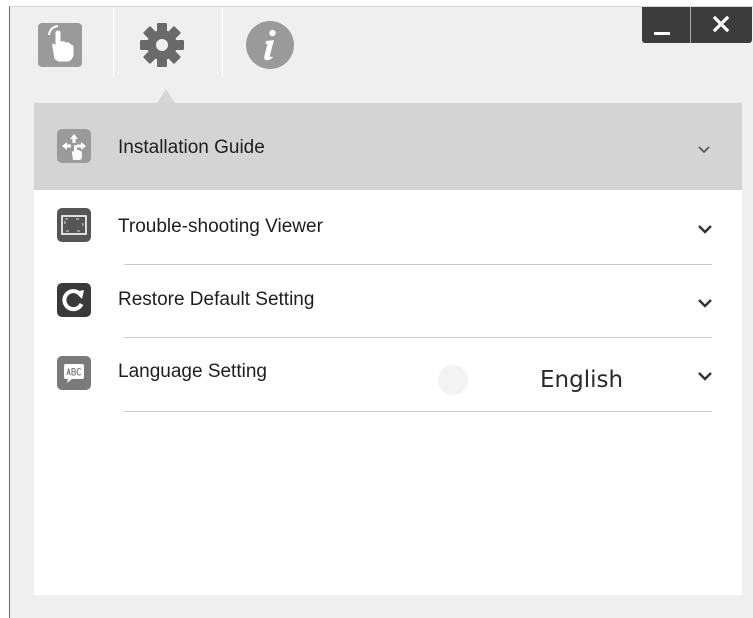 The width and height of the screenshot is (753, 618). Describe the element at coordinates (192, 371) in the screenshot. I see `settings-item-label: Language Setting` at that location.